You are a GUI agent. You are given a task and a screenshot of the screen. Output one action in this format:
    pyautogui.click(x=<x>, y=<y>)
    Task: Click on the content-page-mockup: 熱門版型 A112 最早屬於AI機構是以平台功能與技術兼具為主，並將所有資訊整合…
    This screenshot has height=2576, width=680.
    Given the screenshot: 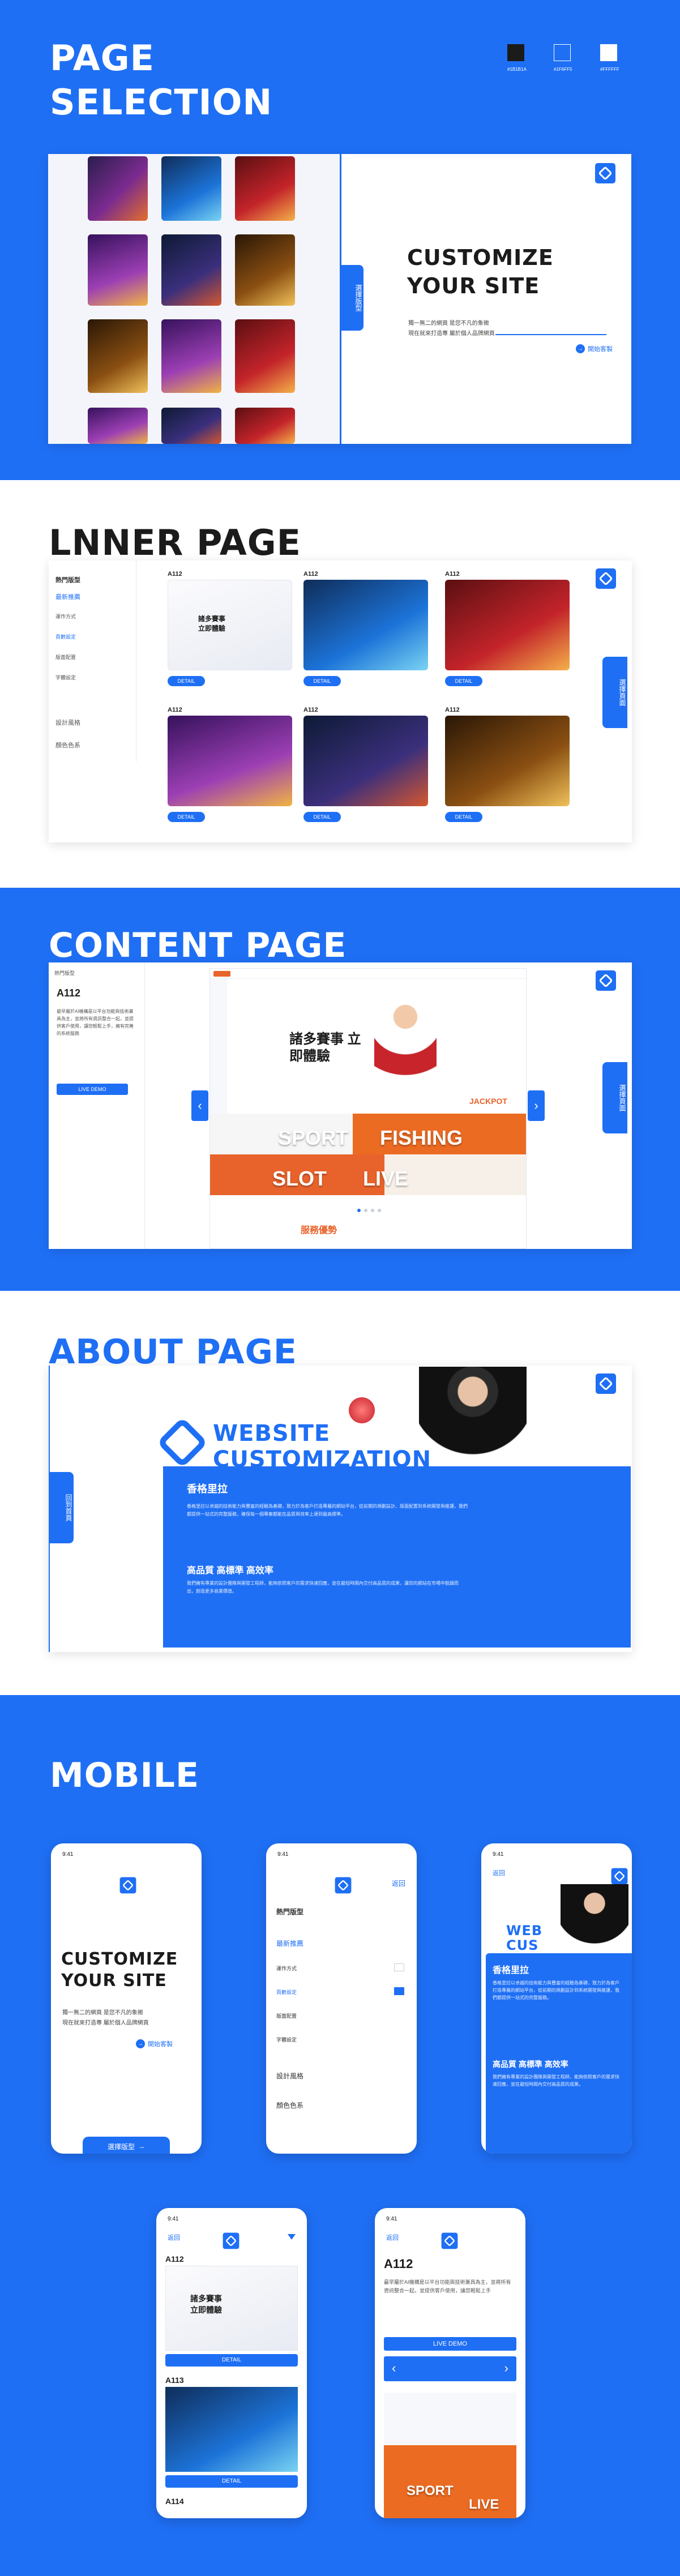 What is the action you would take?
    pyautogui.click(x=340, y=1105)
    